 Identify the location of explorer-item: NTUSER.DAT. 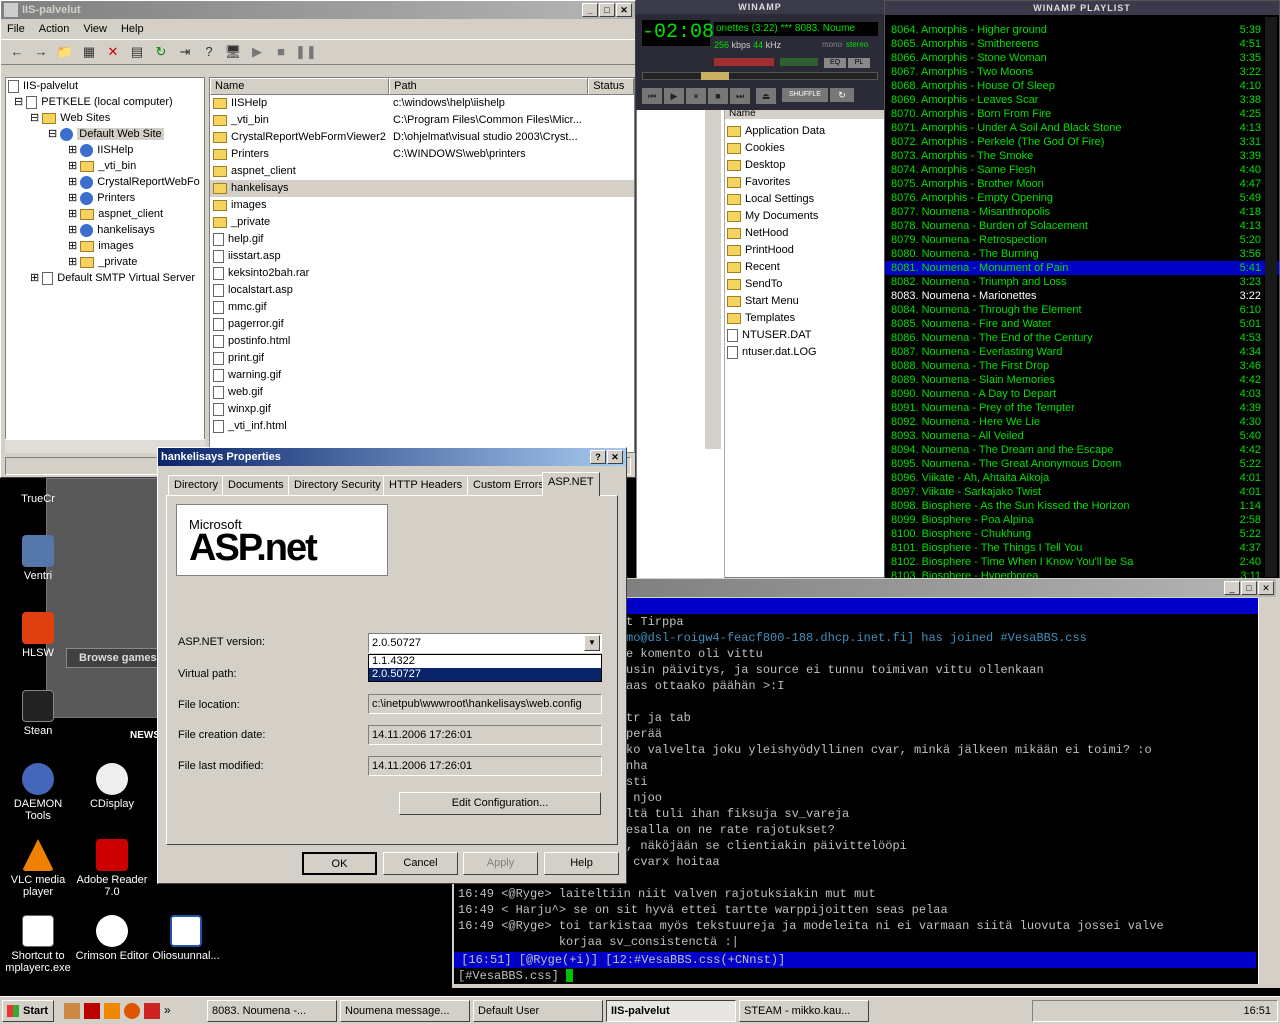
(805, 335).